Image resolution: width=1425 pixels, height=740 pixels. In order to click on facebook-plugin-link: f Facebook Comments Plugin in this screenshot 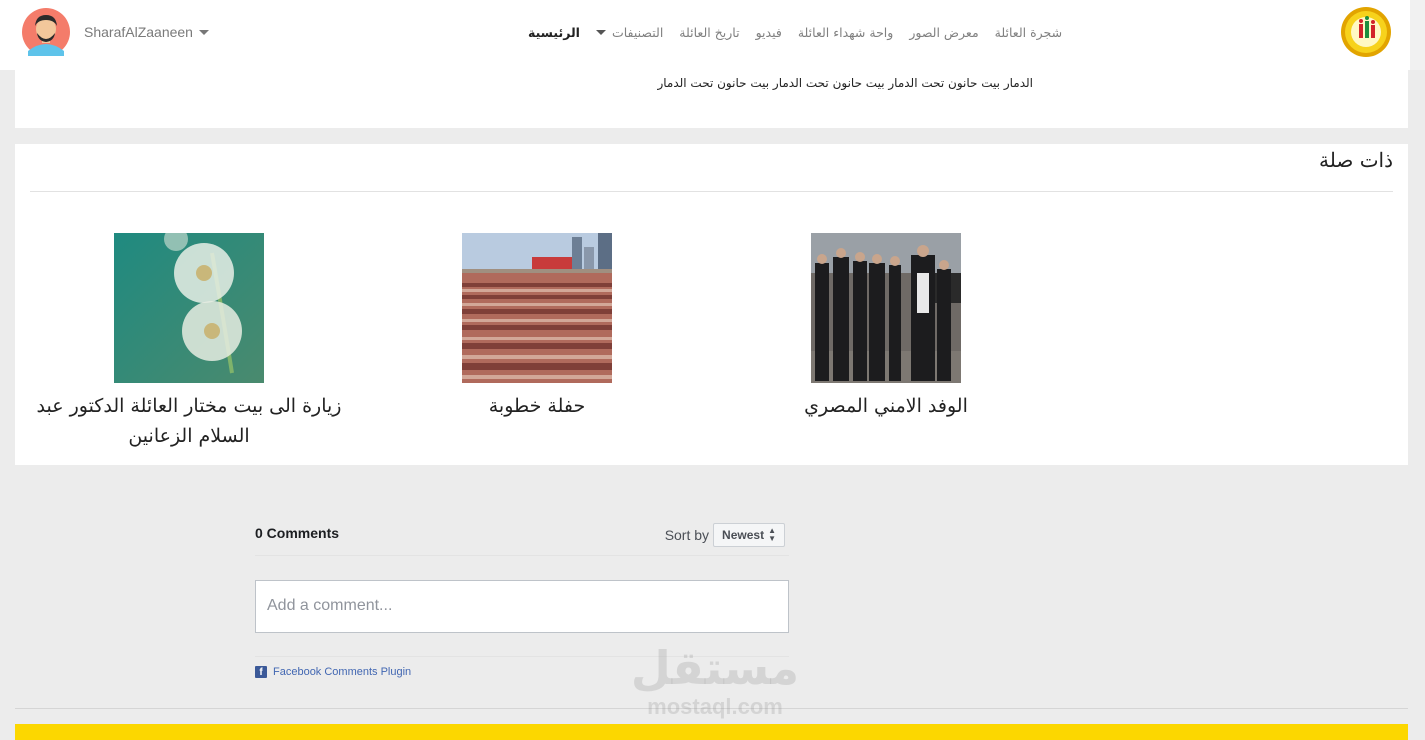, I will do `click(333, 672)`.